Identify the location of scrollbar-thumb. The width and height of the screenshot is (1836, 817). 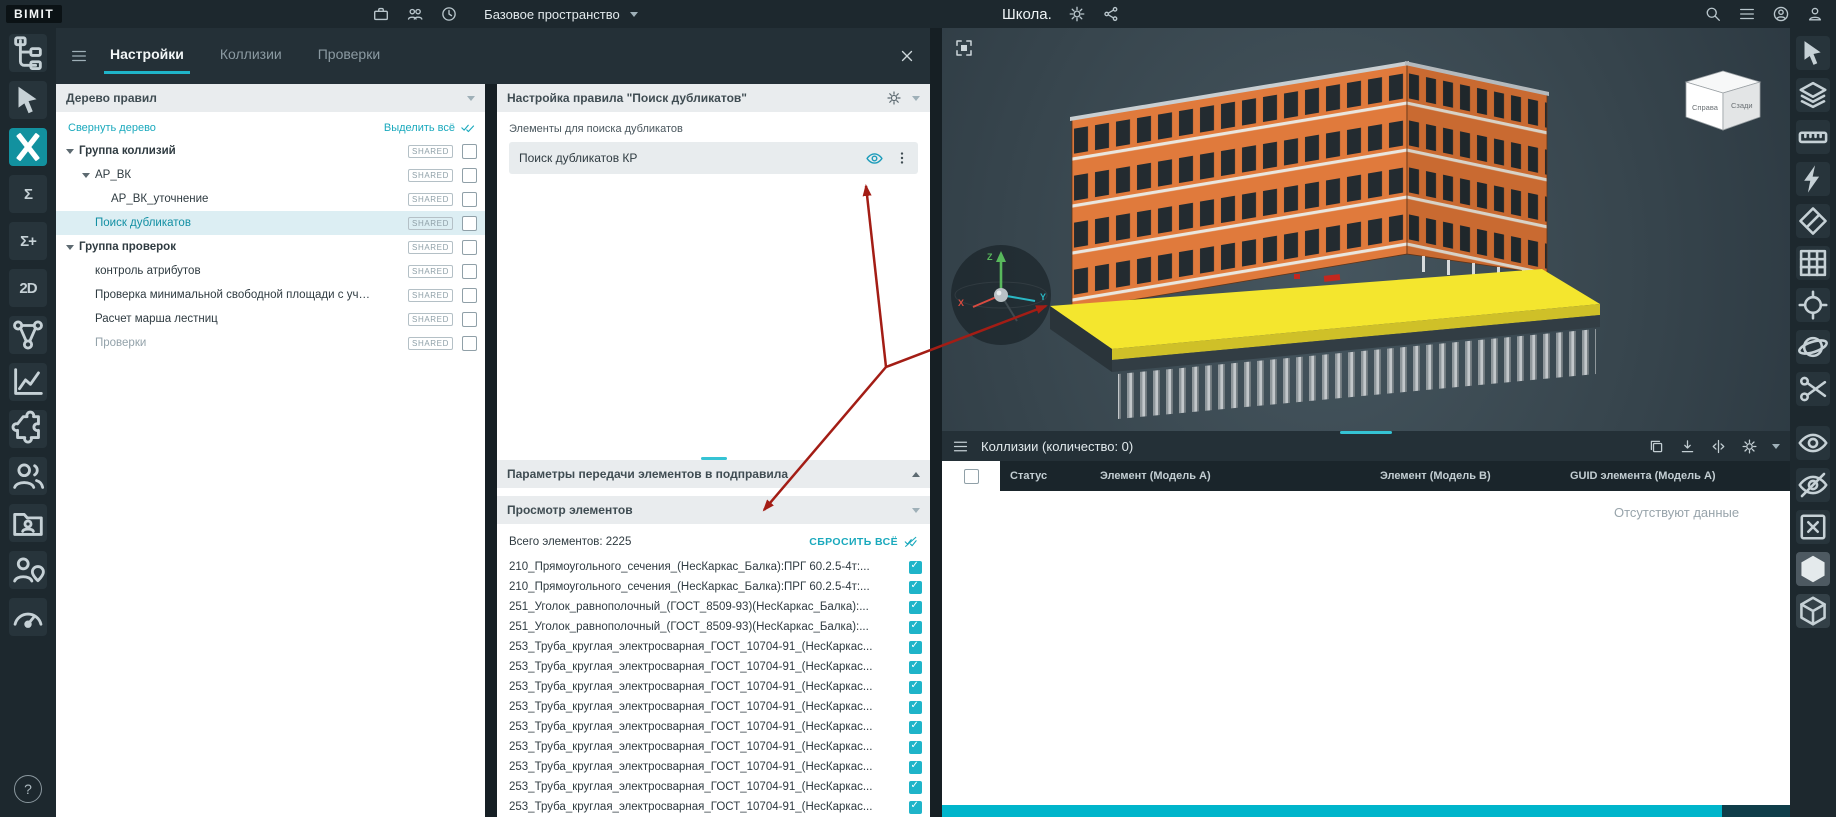
(1332, 811).